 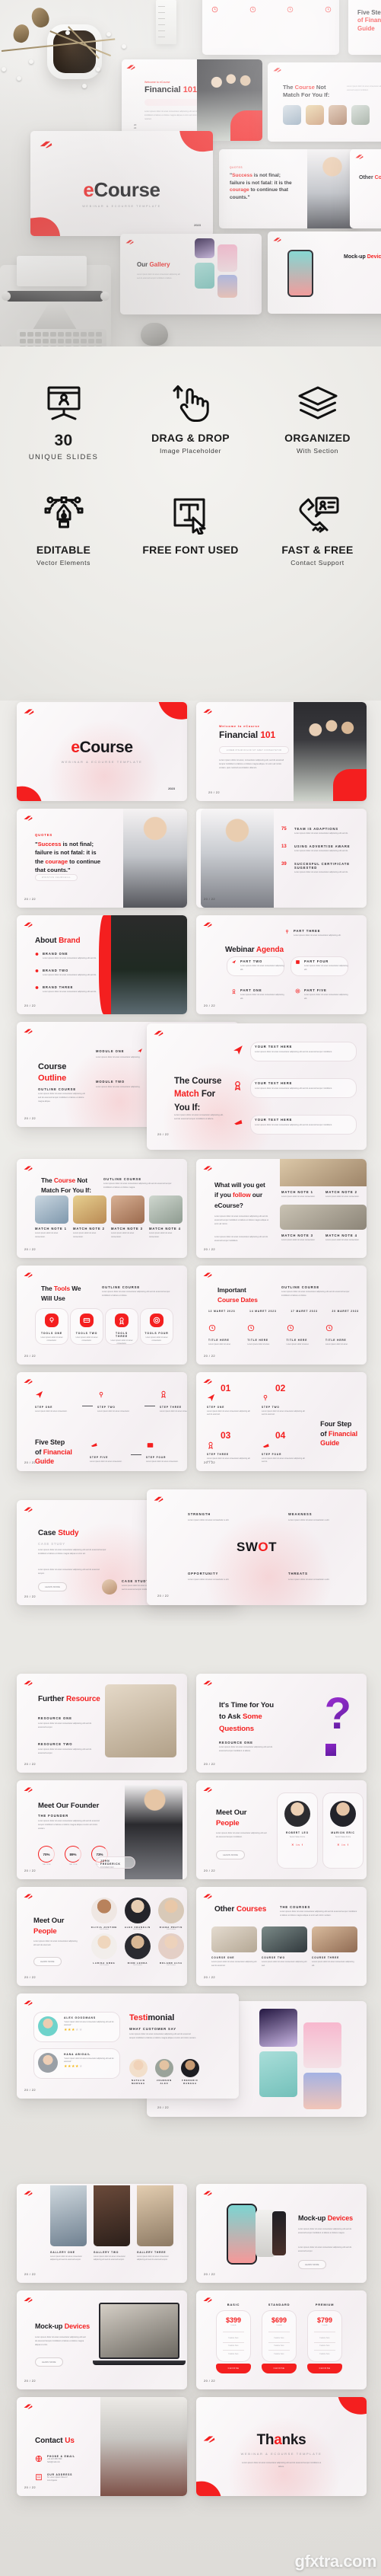 I want to click on swot-label: WEAKNESS, so click(x=300, y=1514).